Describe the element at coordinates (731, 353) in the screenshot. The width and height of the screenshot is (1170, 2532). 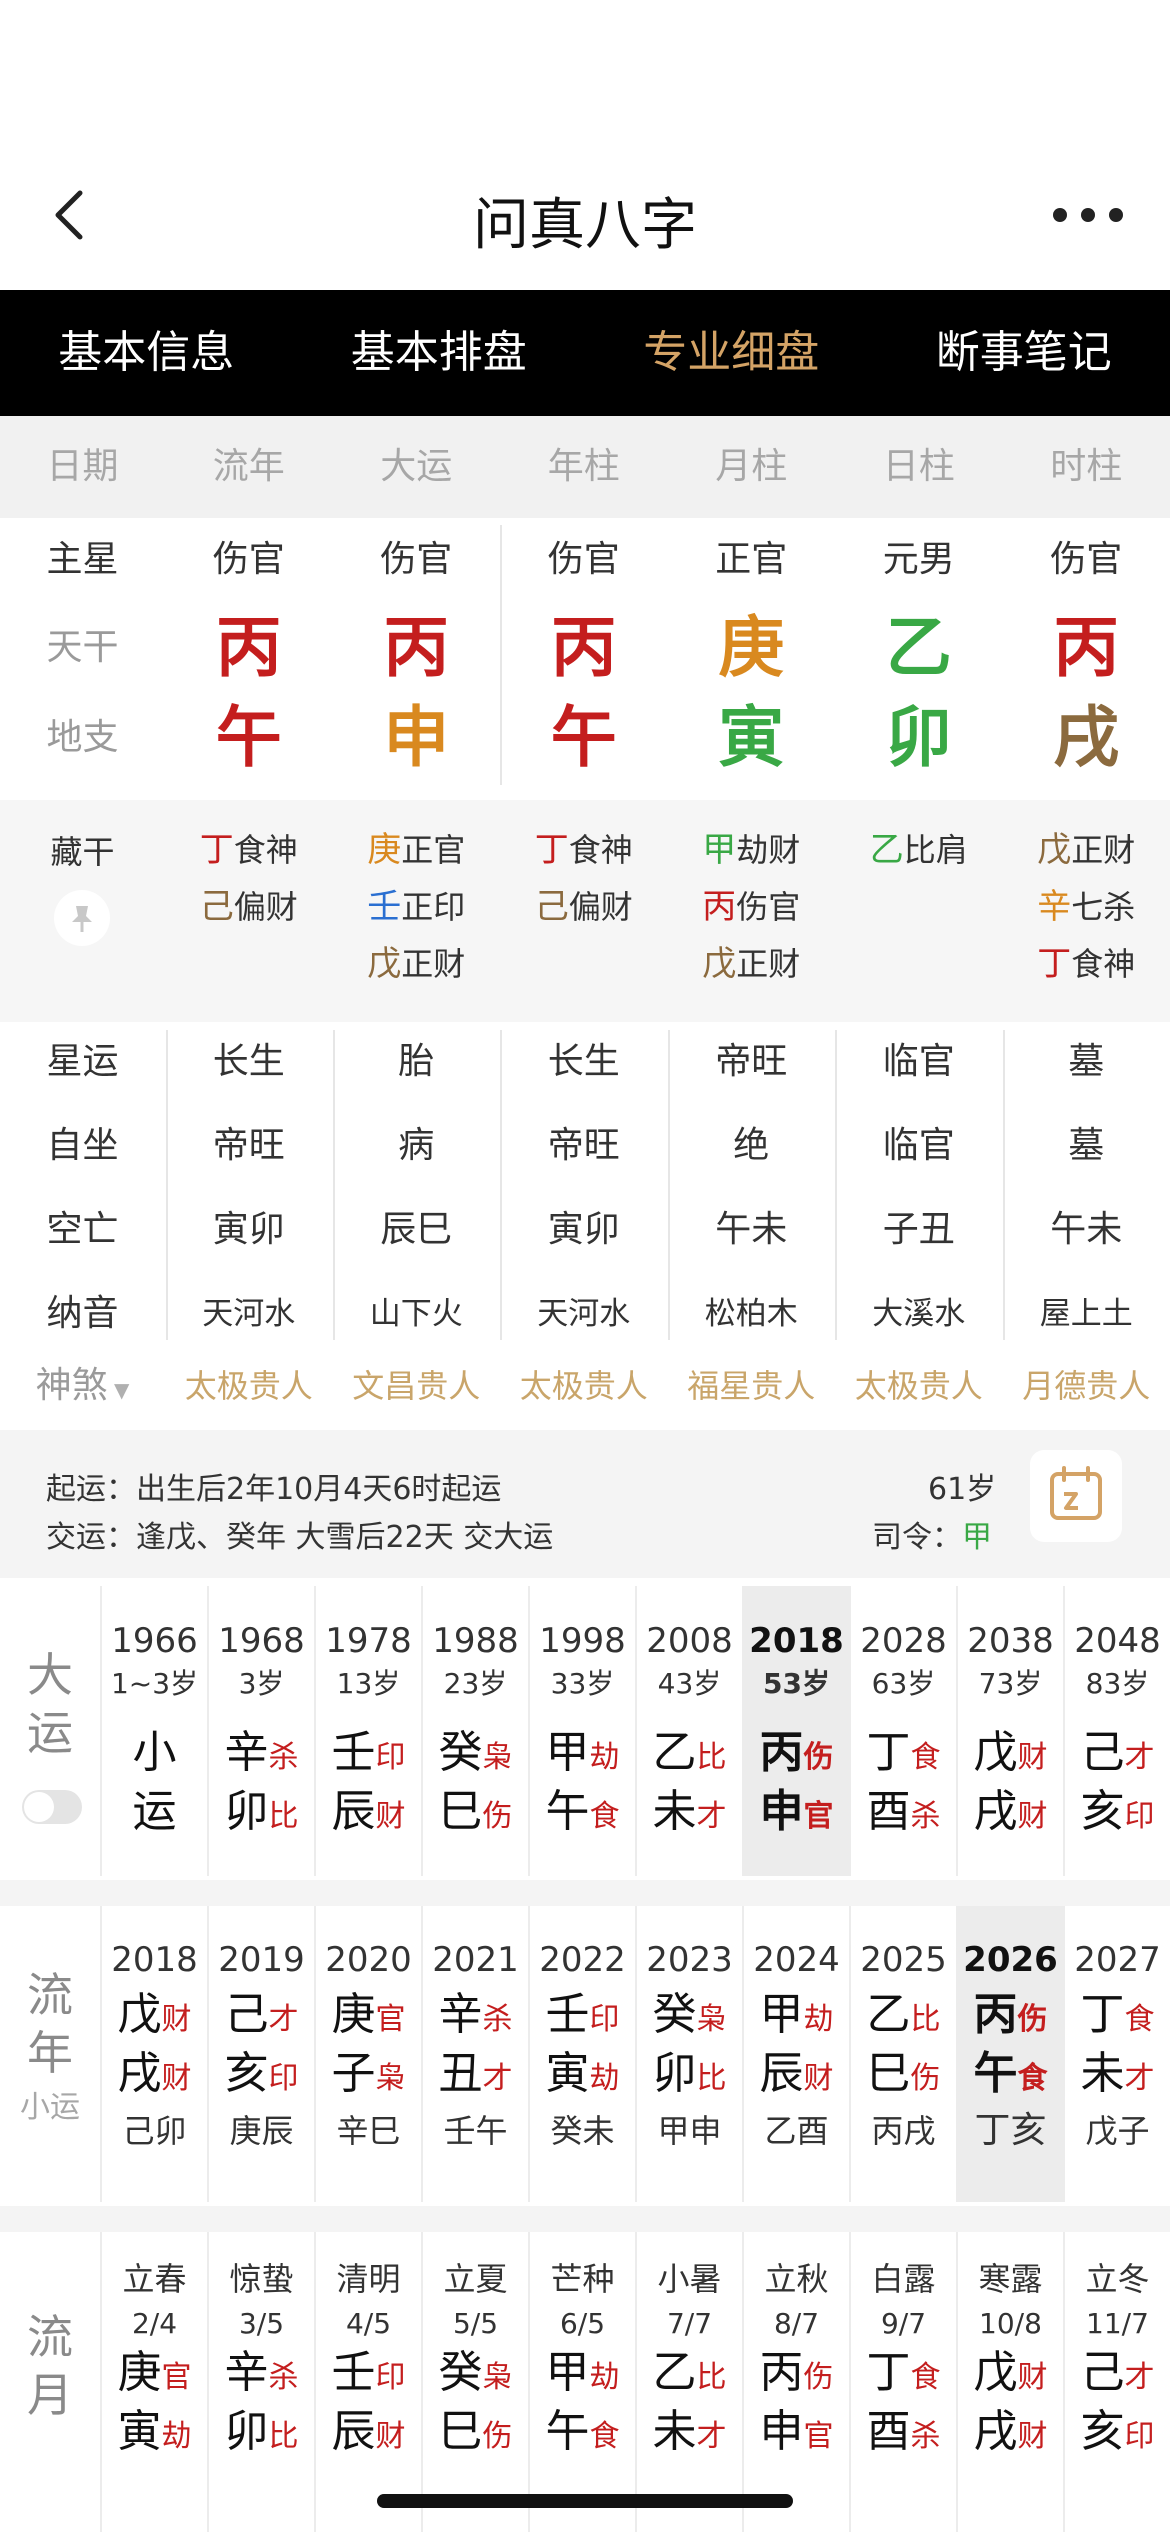
I see `tab-professional-chart: 专业细盘` at that location.